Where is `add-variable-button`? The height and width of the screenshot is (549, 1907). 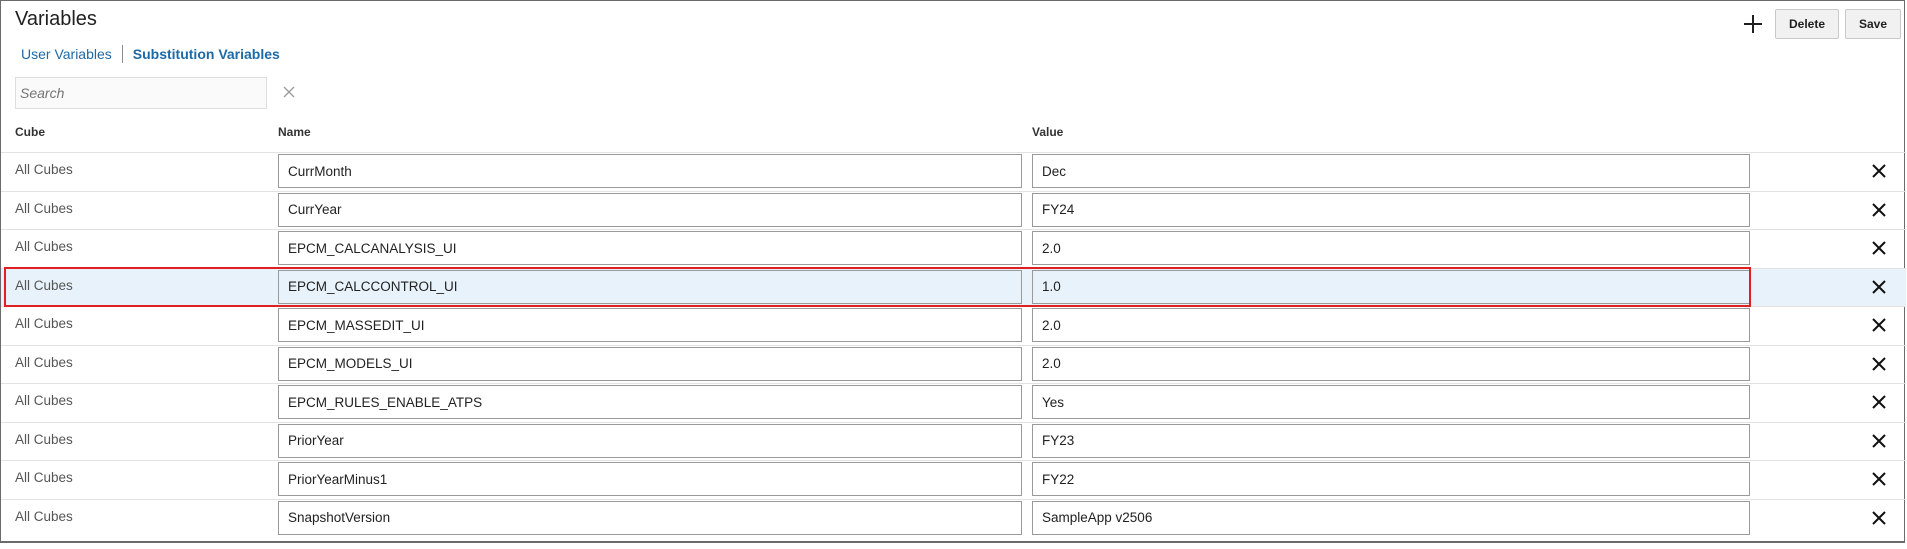 add-variable-button is located at coordinates (1753, 24).